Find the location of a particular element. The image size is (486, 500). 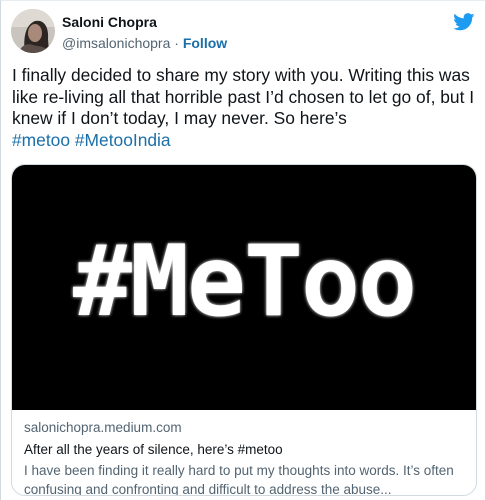

follow-link: Follow is located at coordinates (205, 43).